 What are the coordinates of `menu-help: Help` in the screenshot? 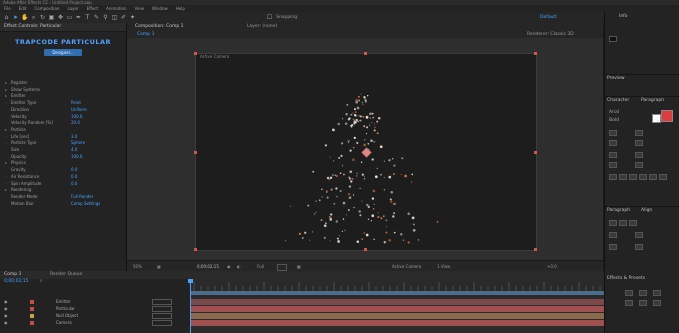 It's located at (180, 8).